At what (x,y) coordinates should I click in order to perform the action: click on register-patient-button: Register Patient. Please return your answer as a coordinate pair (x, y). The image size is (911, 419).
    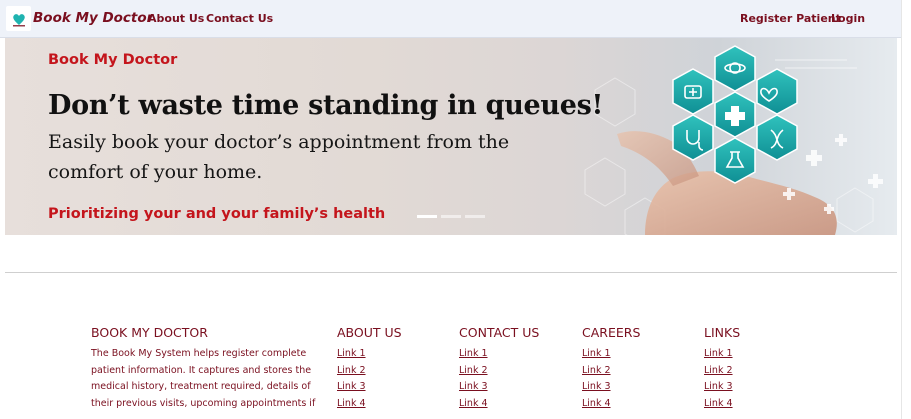
    Looking at the image, I should click on (790, 18).